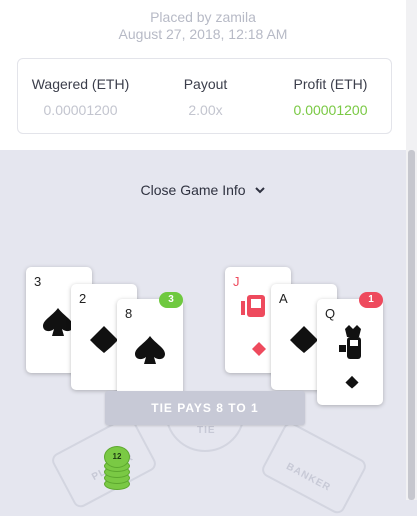 The height and width of the screenshot is (516, 417). I want to click on profit-value: 0.00001200, so click(330, 110).